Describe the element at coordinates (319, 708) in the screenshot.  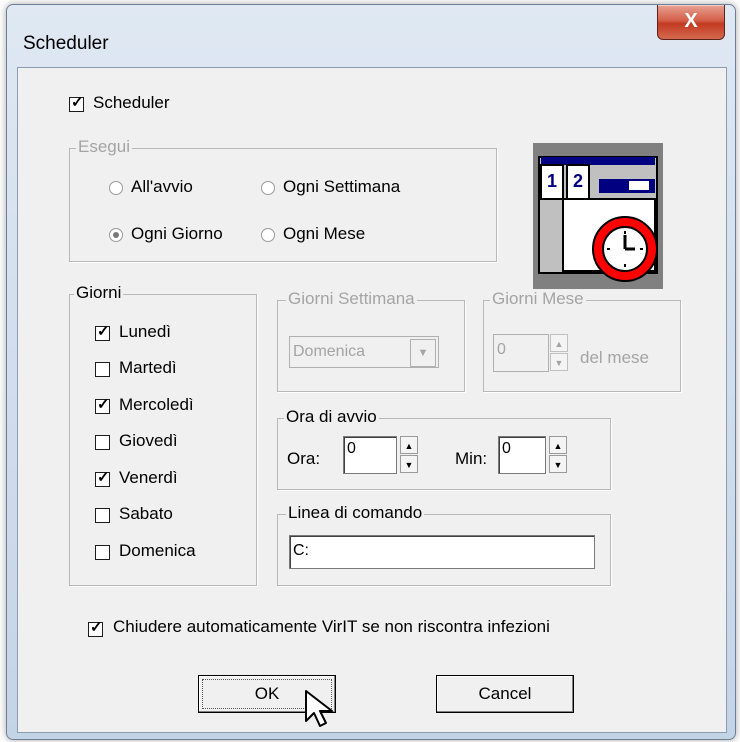
I see `mouse-cursor-icon` at that location.